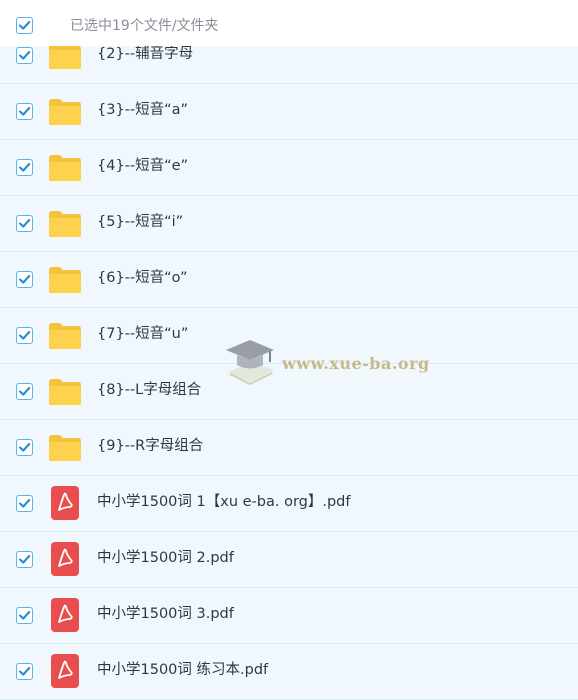 The image size is (578, 700). Describe the element at coordinates (165, 614) in the screenshot. I see `item-name: 中小学1500词 3.pdf` at that location.